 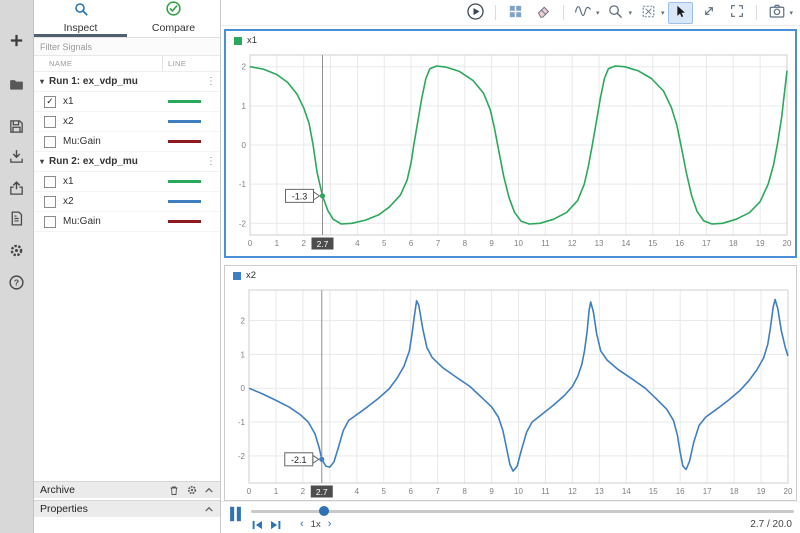 What do you see at coordinates (300, 196) in the screenshot?
I see `cursor-value-label: -1.3` at bounding box center [300, 196].